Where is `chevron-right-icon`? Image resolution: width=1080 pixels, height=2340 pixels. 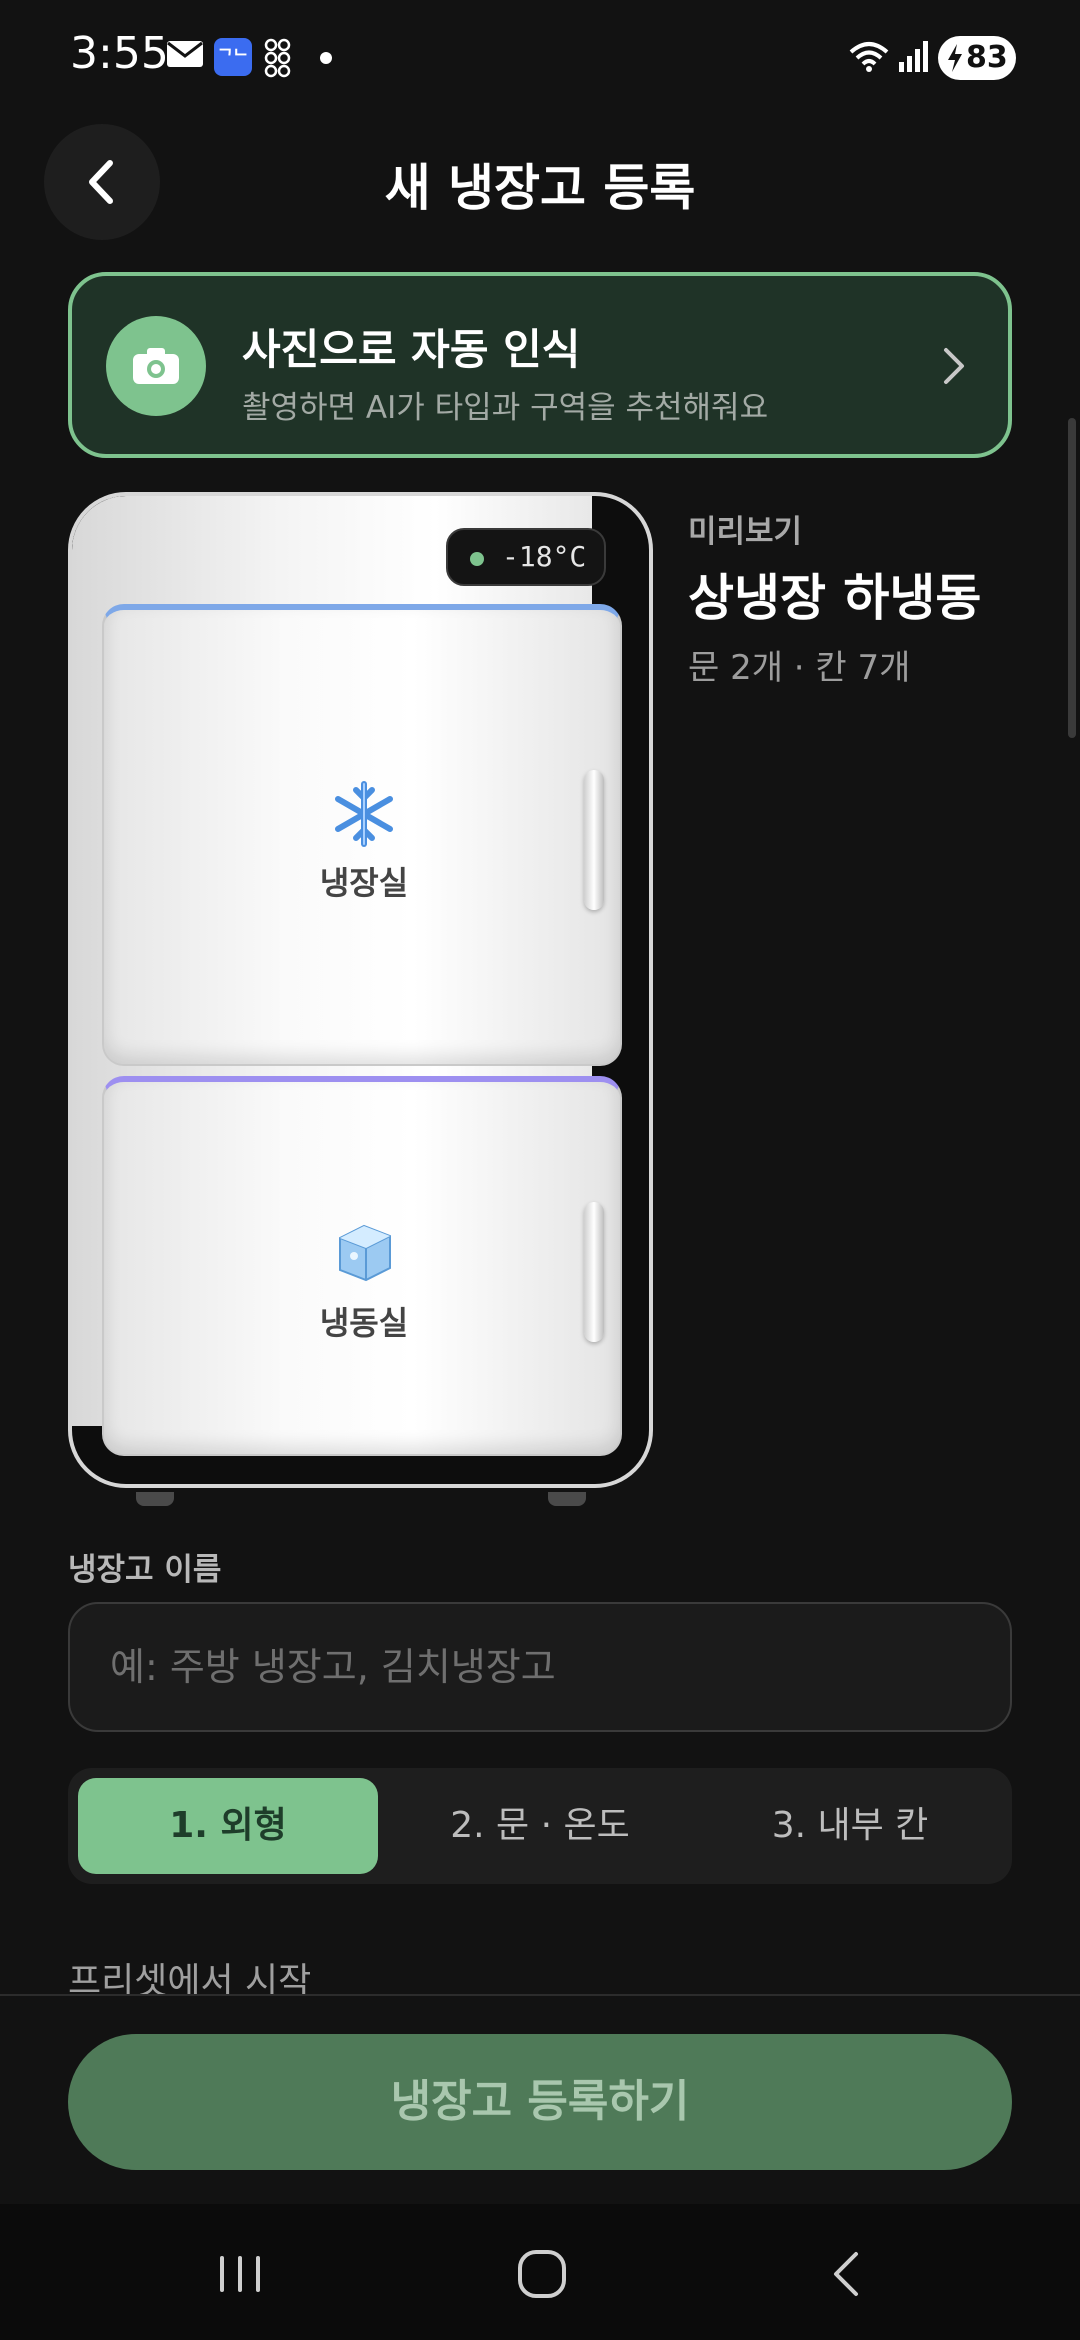 chevron-right-icon is located at coordinates (954, 366).